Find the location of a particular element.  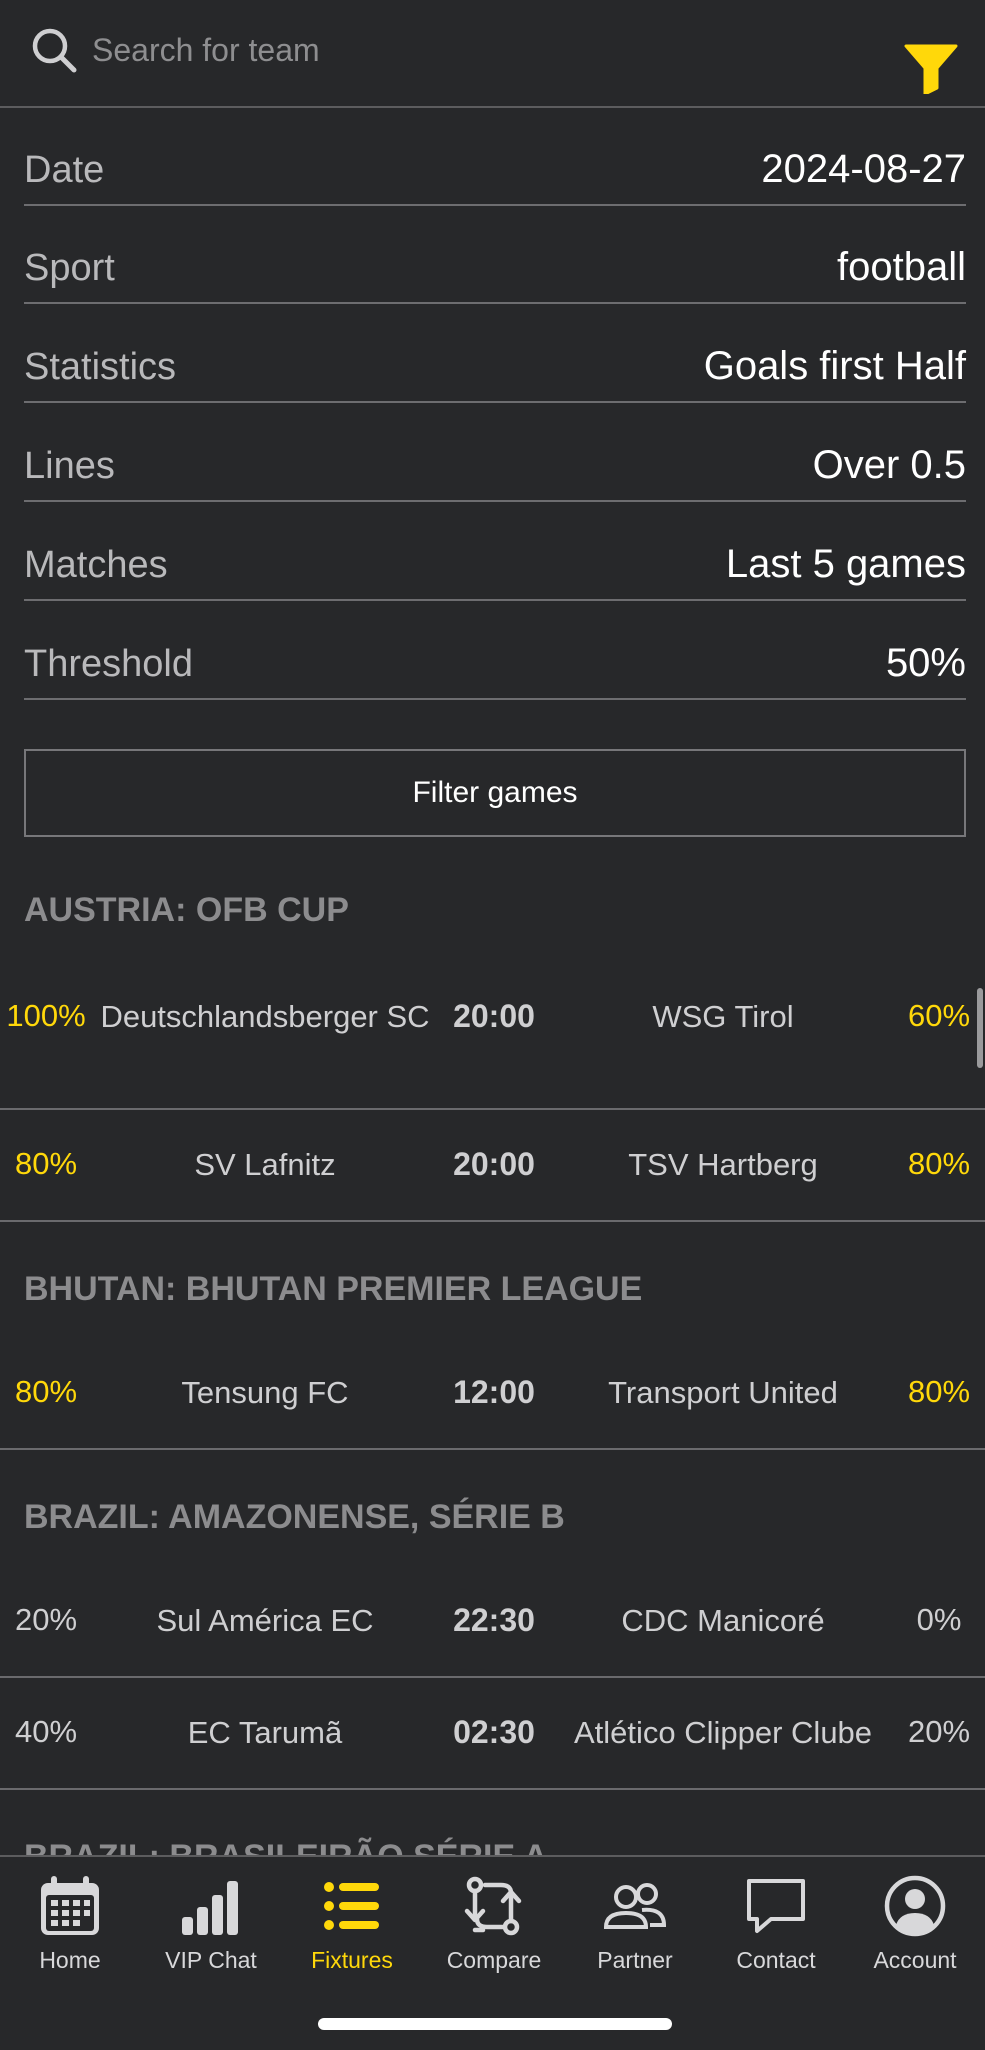

match-time: 12:00 is located at coordinates (494, 1392).